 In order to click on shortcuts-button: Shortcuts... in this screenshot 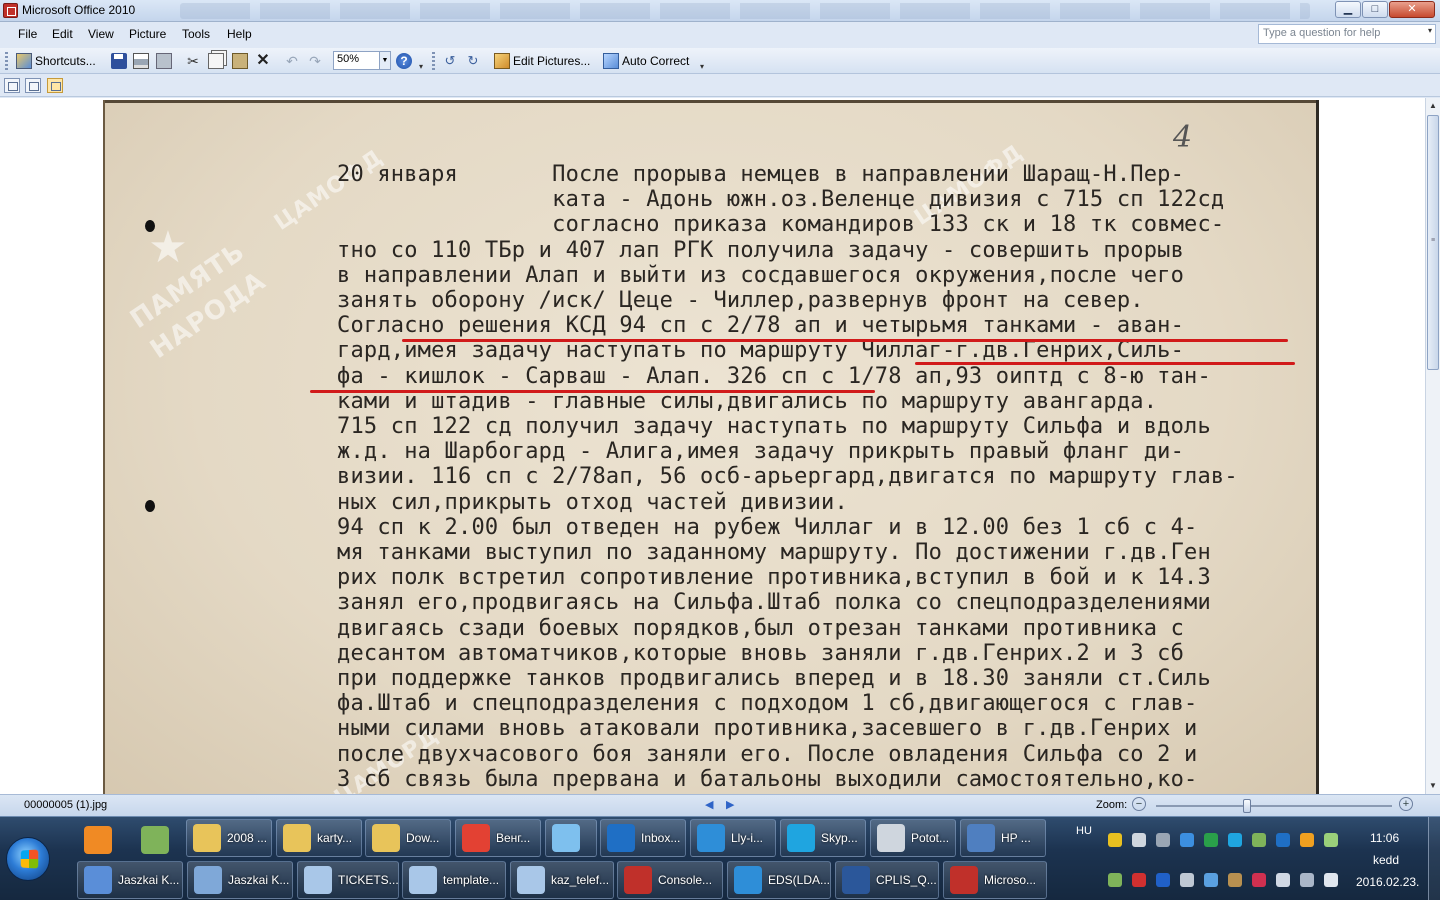, I will do `click(56, 61)`.